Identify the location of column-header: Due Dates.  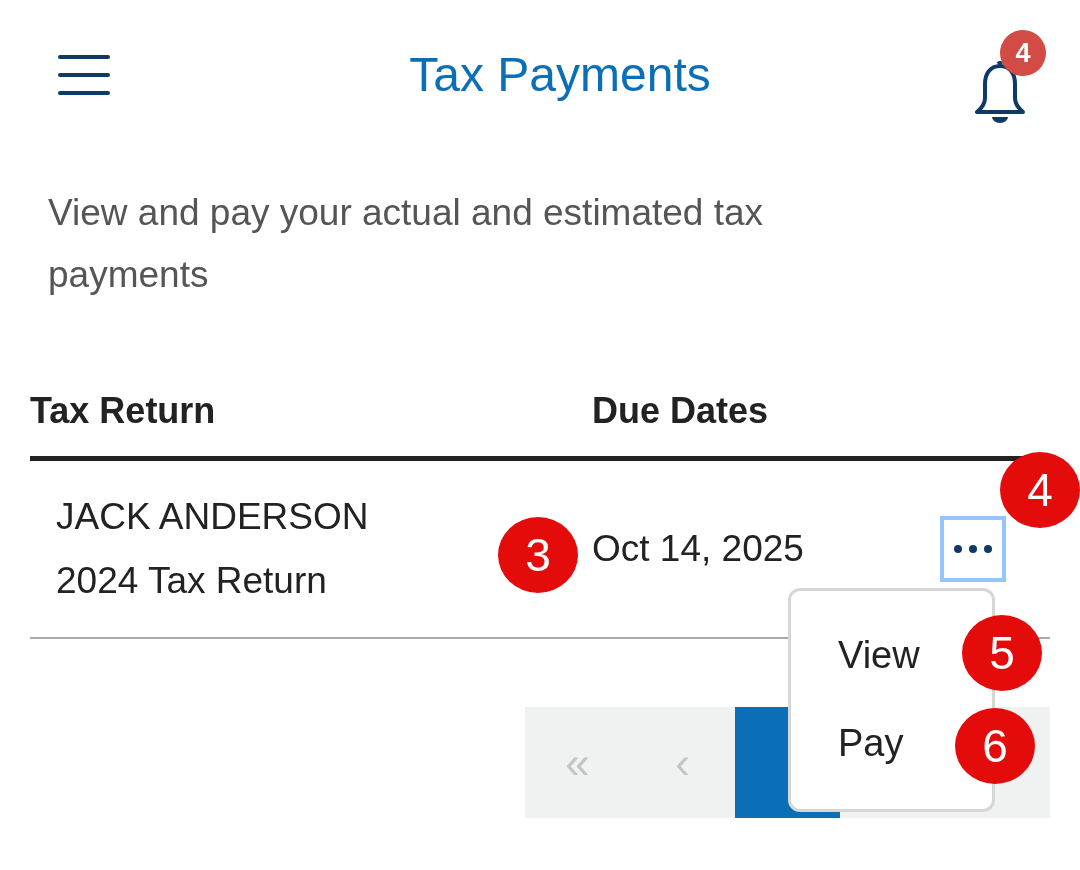
(680, 411).